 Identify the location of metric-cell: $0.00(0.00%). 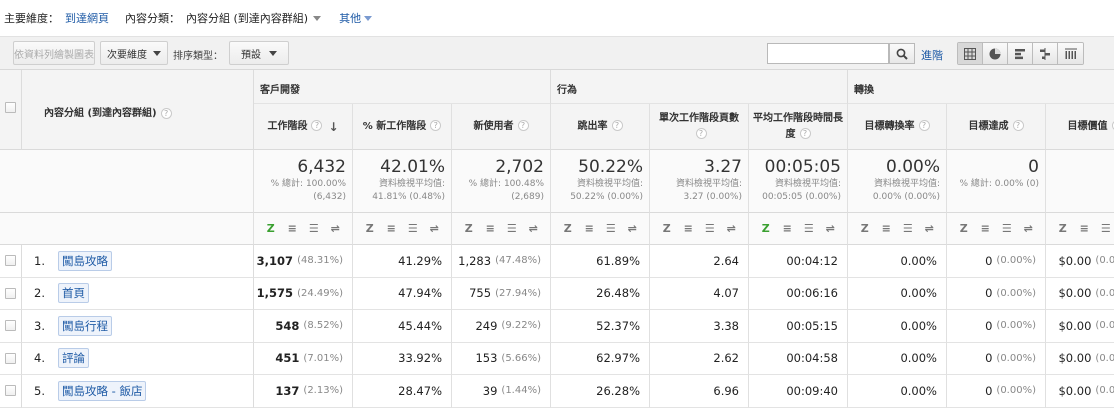
(1080, 391).